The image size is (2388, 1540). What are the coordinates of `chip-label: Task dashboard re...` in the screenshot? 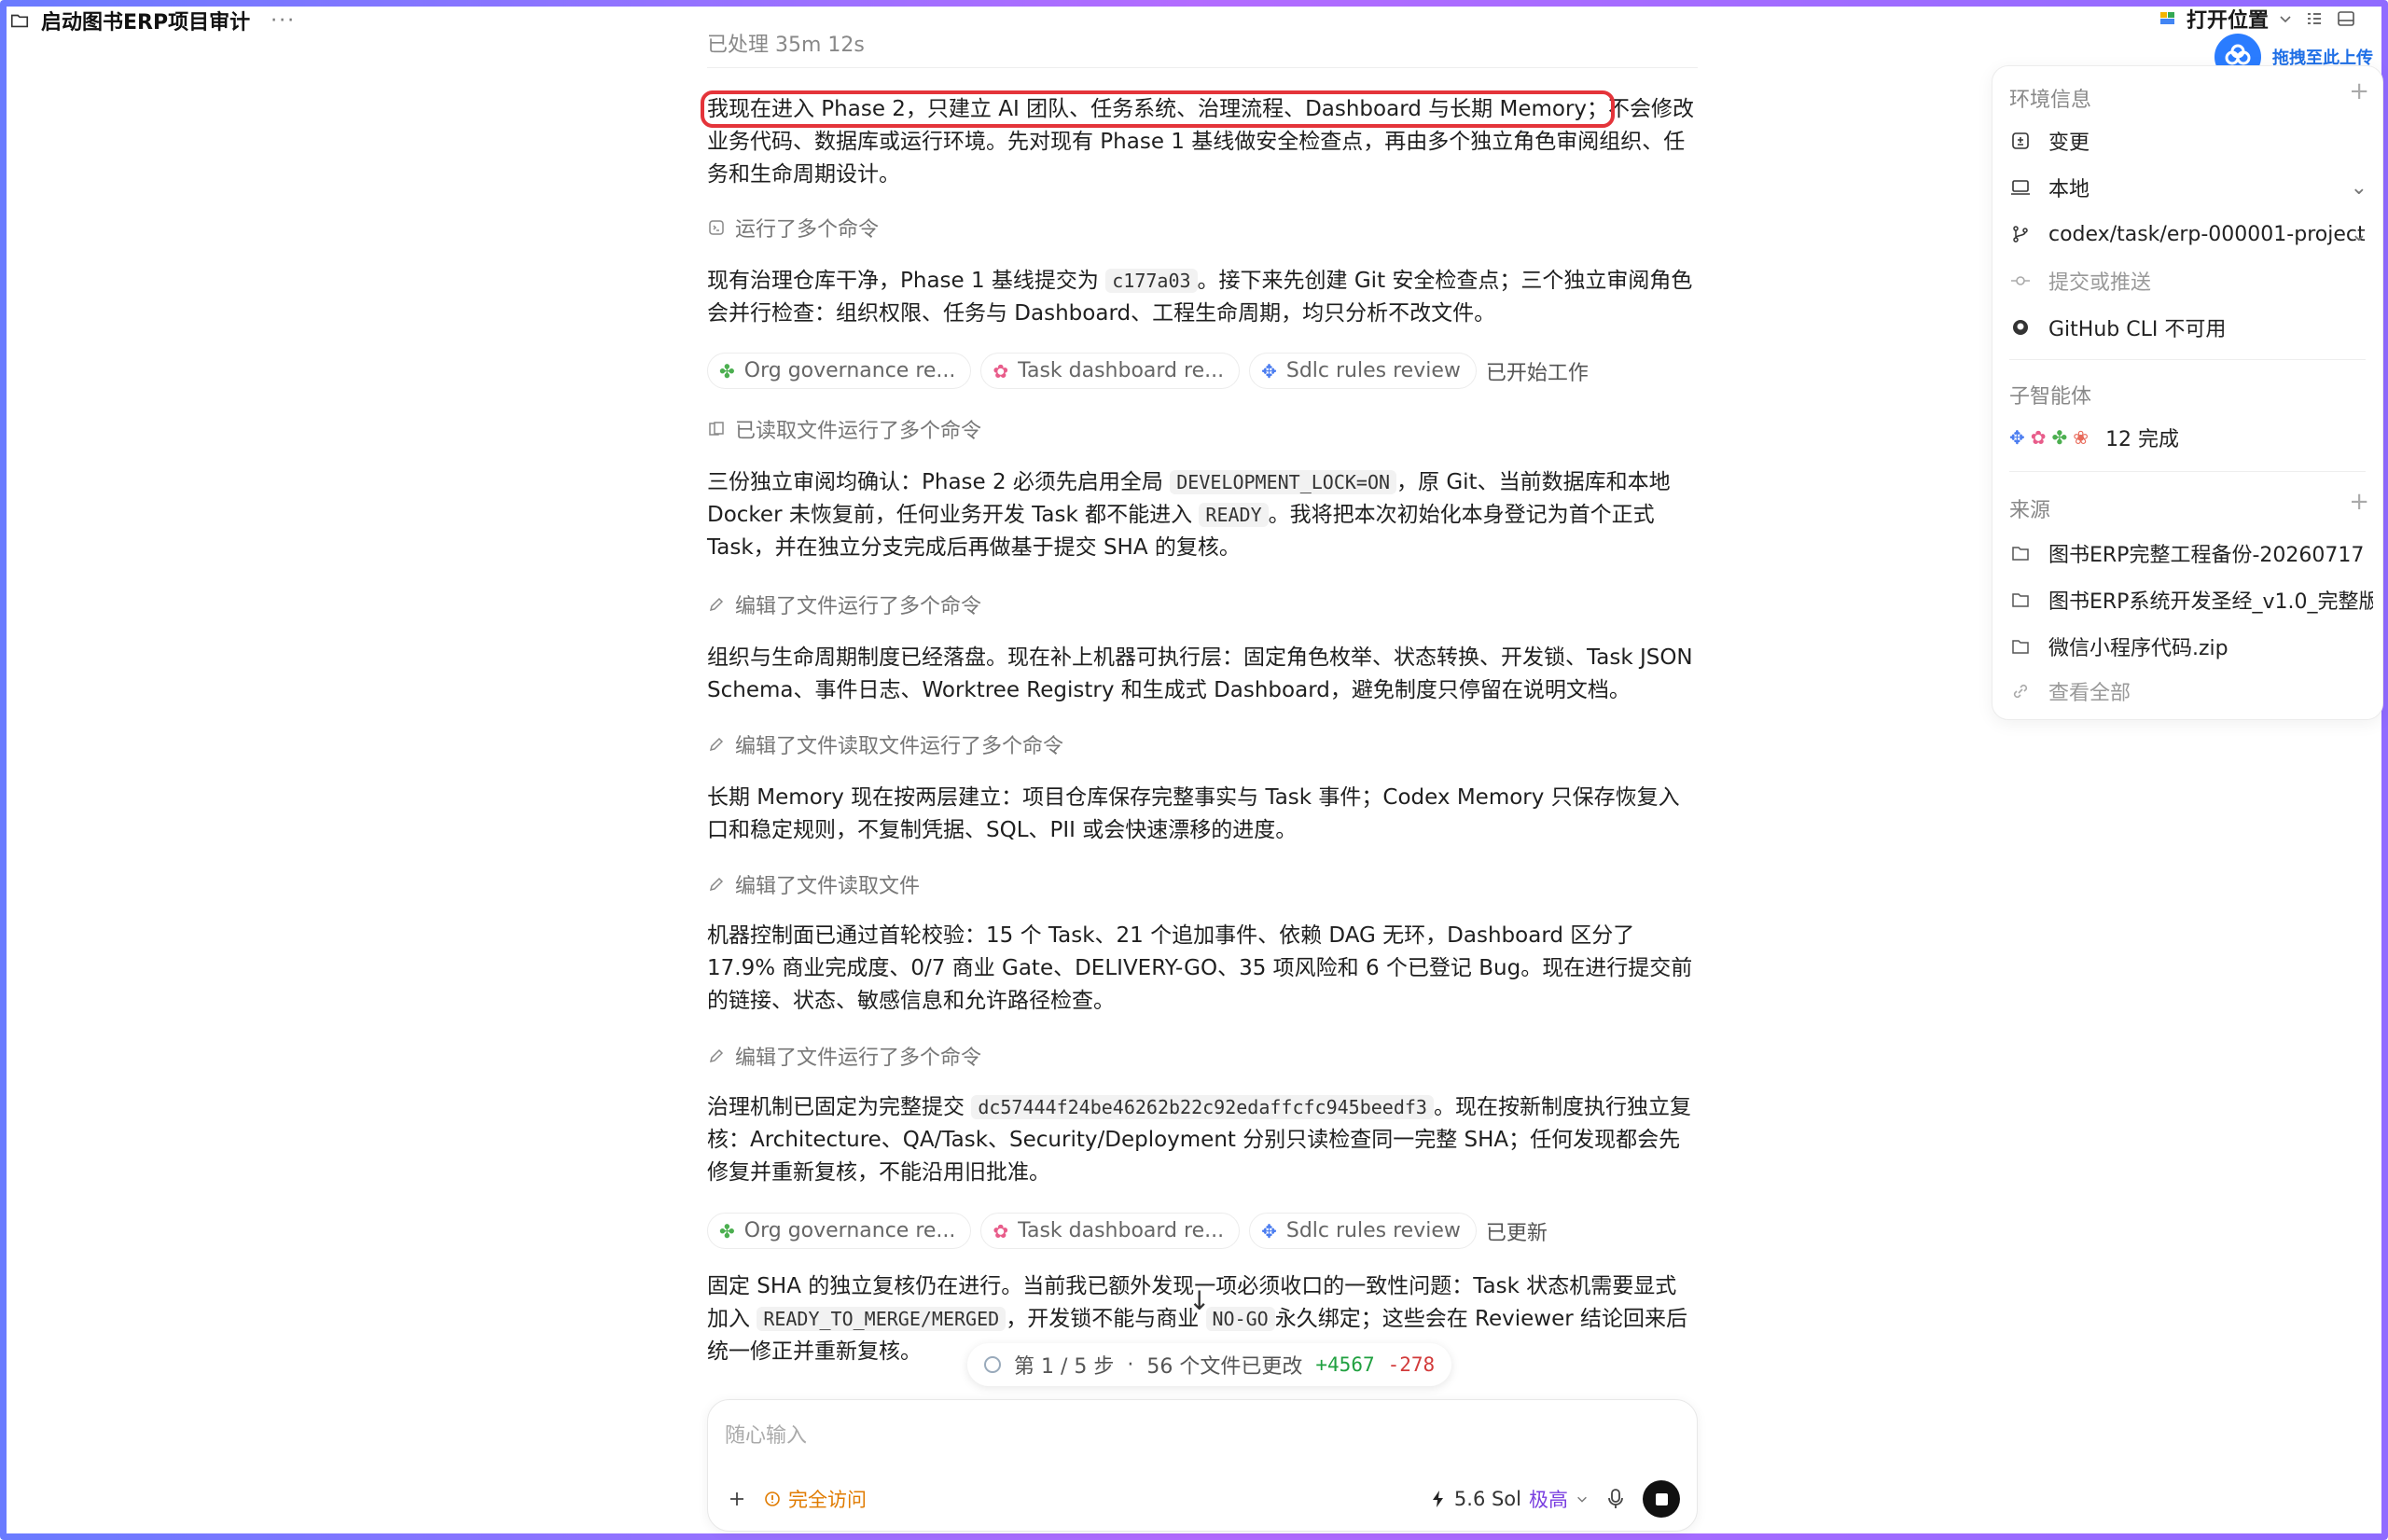 It's located at (1121, 371).